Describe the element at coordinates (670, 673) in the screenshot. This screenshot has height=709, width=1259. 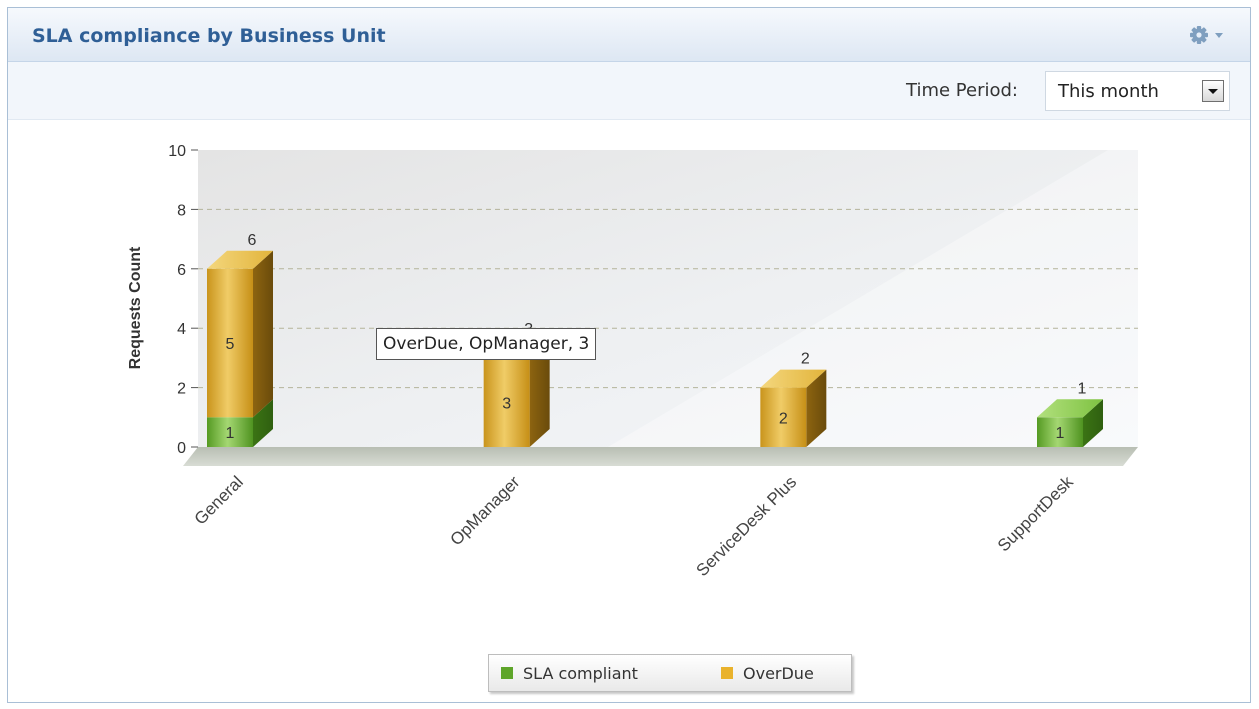
I see `chart-legend: SLA compliant OverDue` at that location.